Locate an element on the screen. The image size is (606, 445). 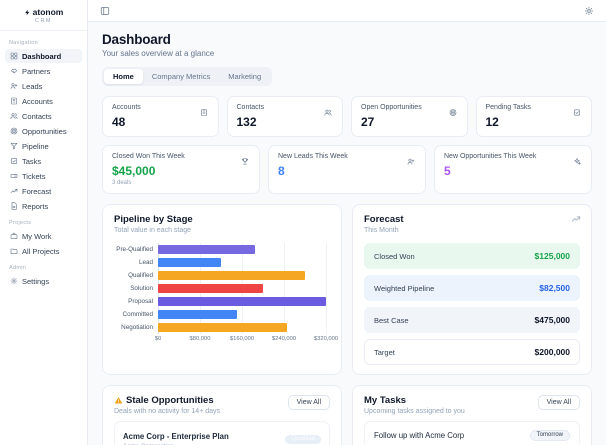
week-card-closed-won-this-week: Closed Won This Week $45,000 3 deals is located at coordinates (181, 169).